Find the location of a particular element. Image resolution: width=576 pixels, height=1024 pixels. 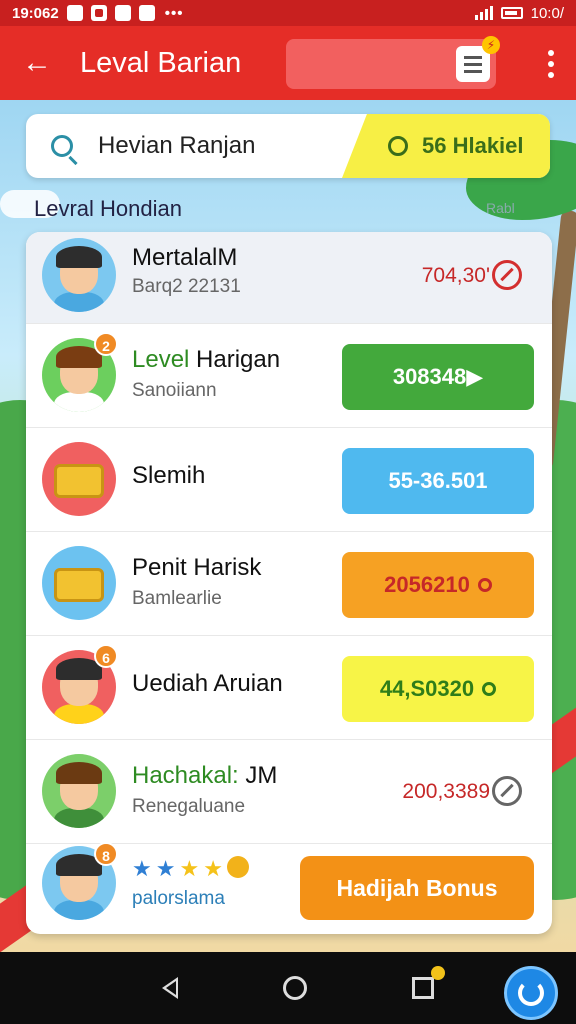

item-value: 704,30' is located at coordinates (455, 275).